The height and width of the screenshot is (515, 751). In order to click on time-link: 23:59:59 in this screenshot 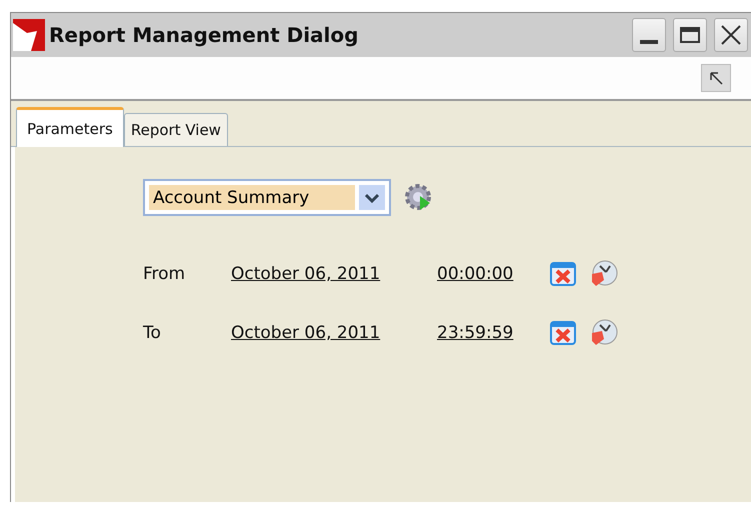, I will do `click(475, 333)`.